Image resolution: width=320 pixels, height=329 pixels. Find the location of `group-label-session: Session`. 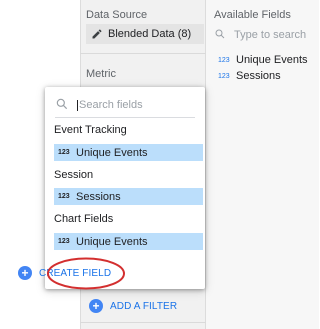

group-label-session: Session is located at coordinates (74, 175).